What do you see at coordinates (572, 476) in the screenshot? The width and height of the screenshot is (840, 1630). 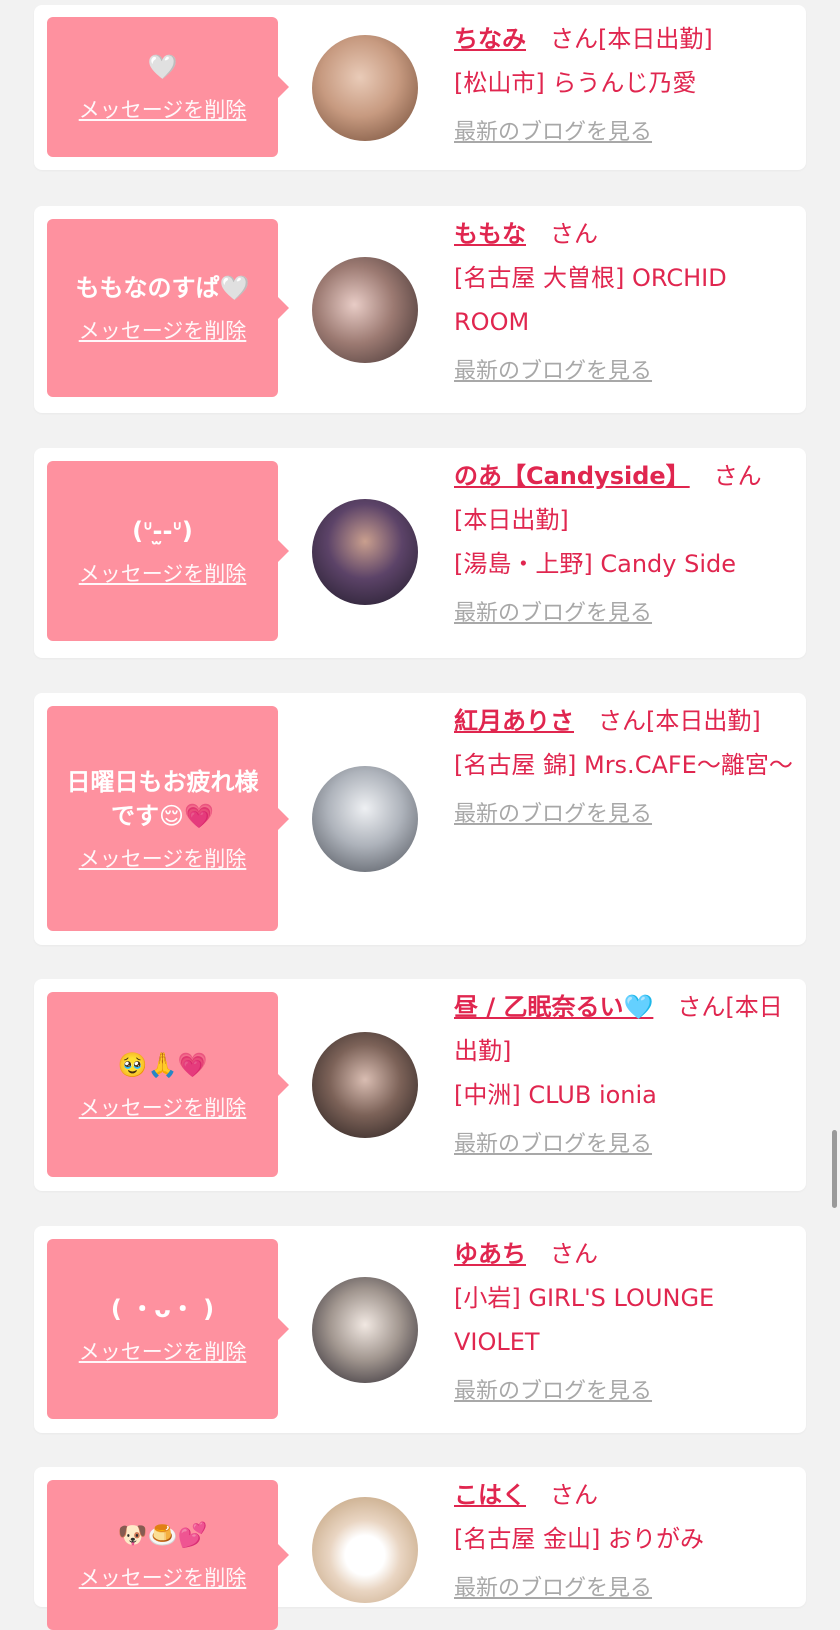 I see `cast-name-link: のあ【Candyside】` at bounding box center [572, 476].